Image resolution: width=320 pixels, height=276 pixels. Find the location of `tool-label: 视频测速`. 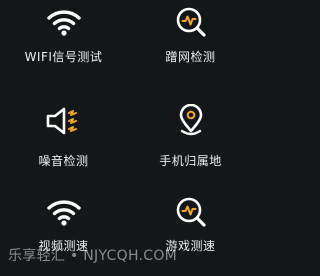

tool-label: 视频测速 is located at coordinates (63, 246).